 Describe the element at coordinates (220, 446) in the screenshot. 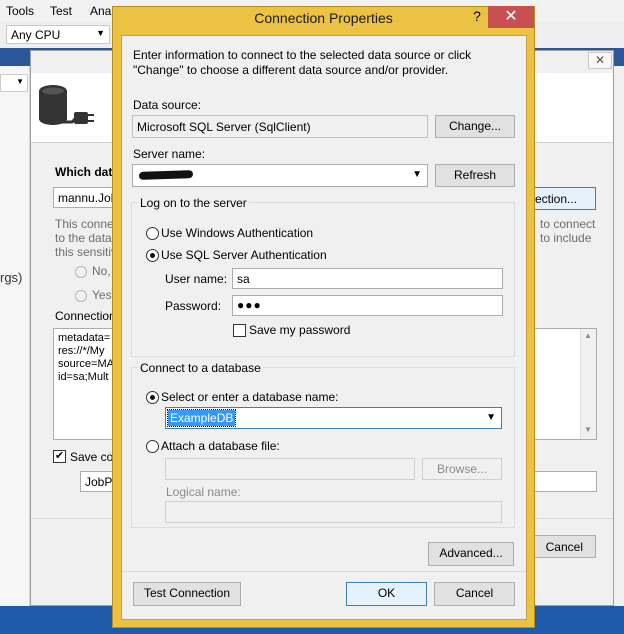

I see `attach-file-label: Attach a database file:` at that location.